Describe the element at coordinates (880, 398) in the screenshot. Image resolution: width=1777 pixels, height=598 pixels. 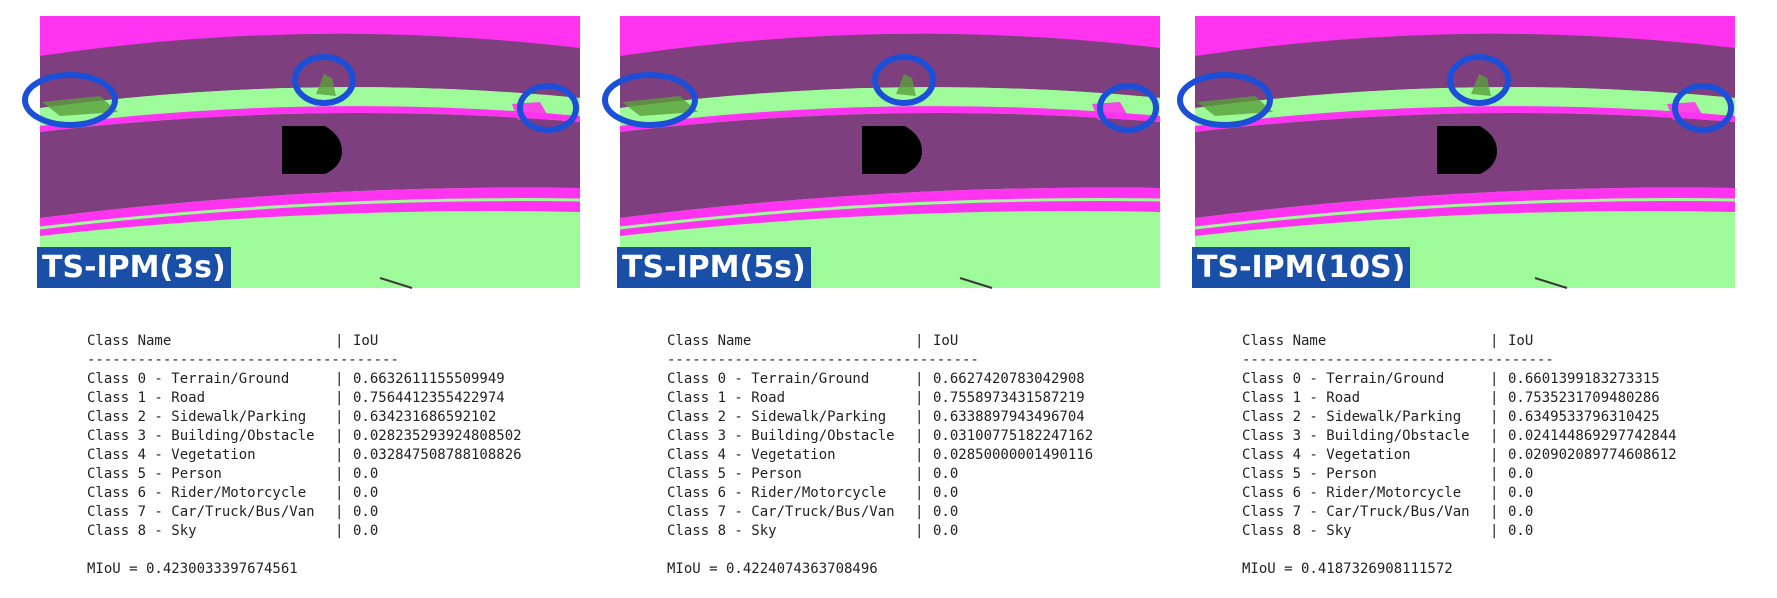
I see `table-row: Class 1 - Road | 0.7558973431587219` at that location.